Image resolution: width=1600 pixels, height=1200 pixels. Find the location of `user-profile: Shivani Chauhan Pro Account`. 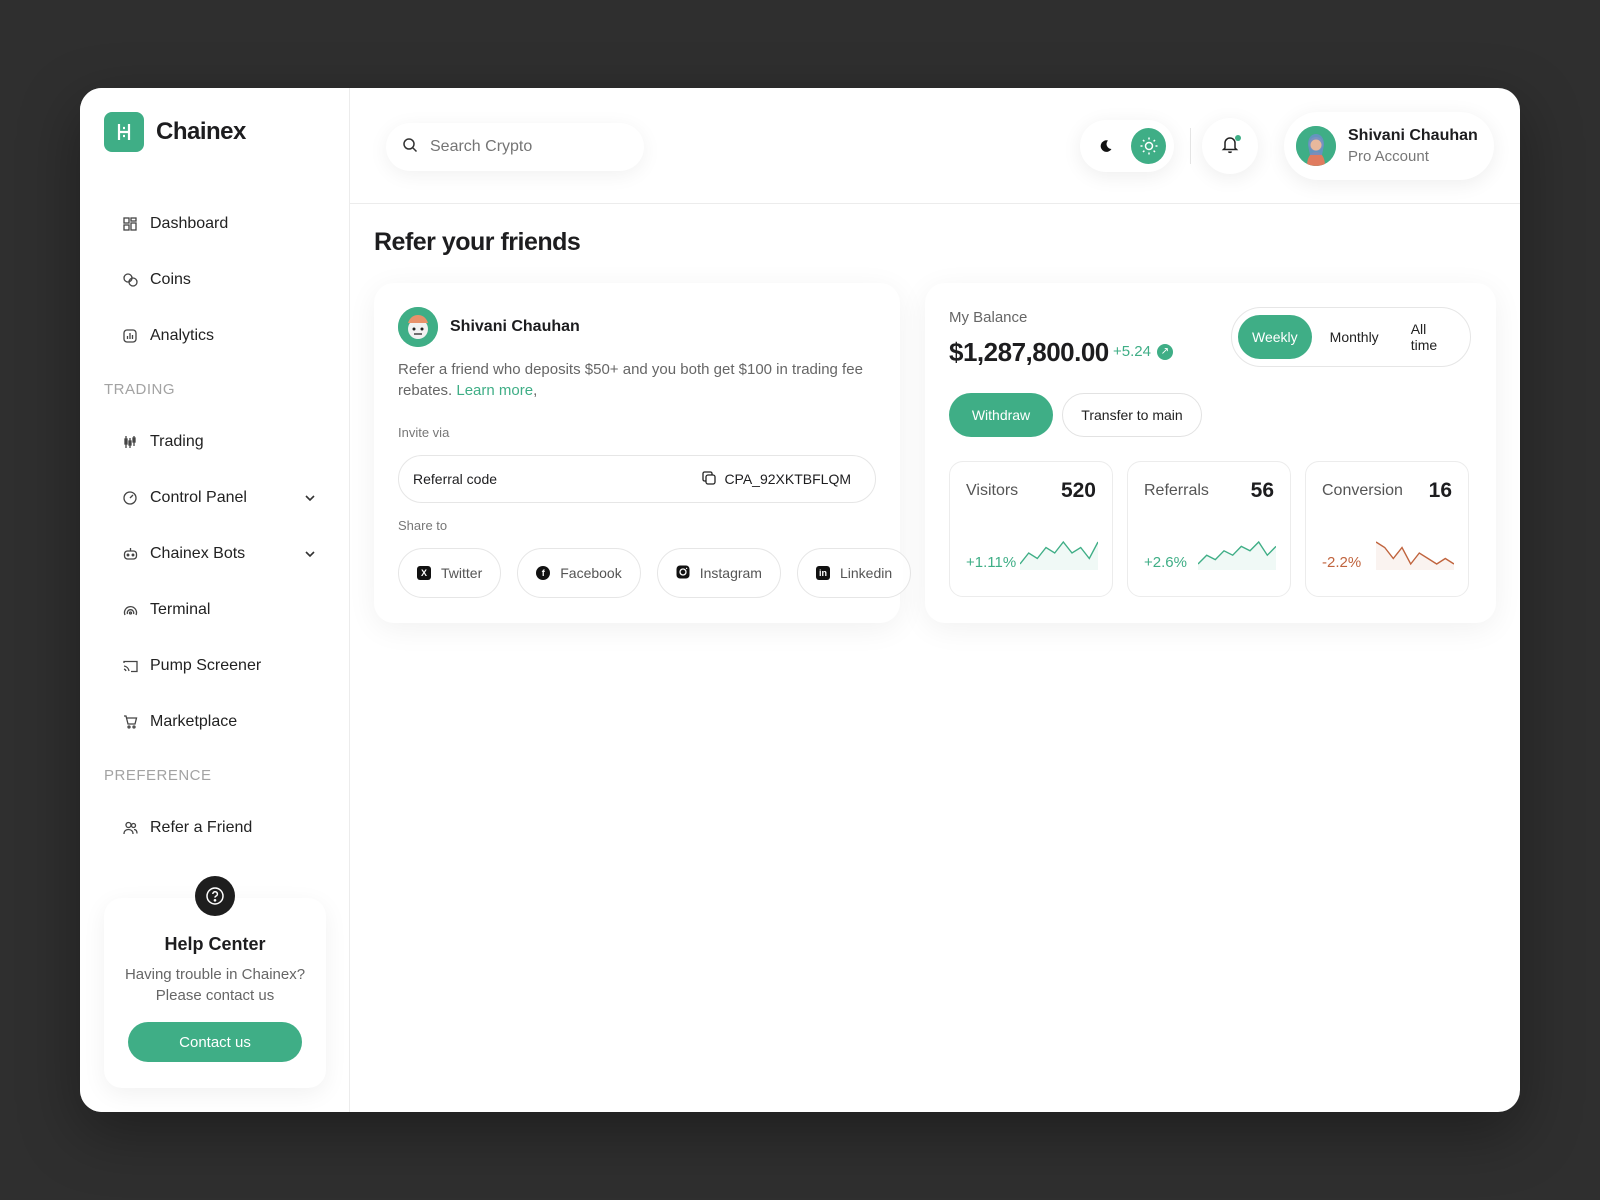

user-profile: Shivani Chauhan Pro Account is located at coordinates (1389, 146).